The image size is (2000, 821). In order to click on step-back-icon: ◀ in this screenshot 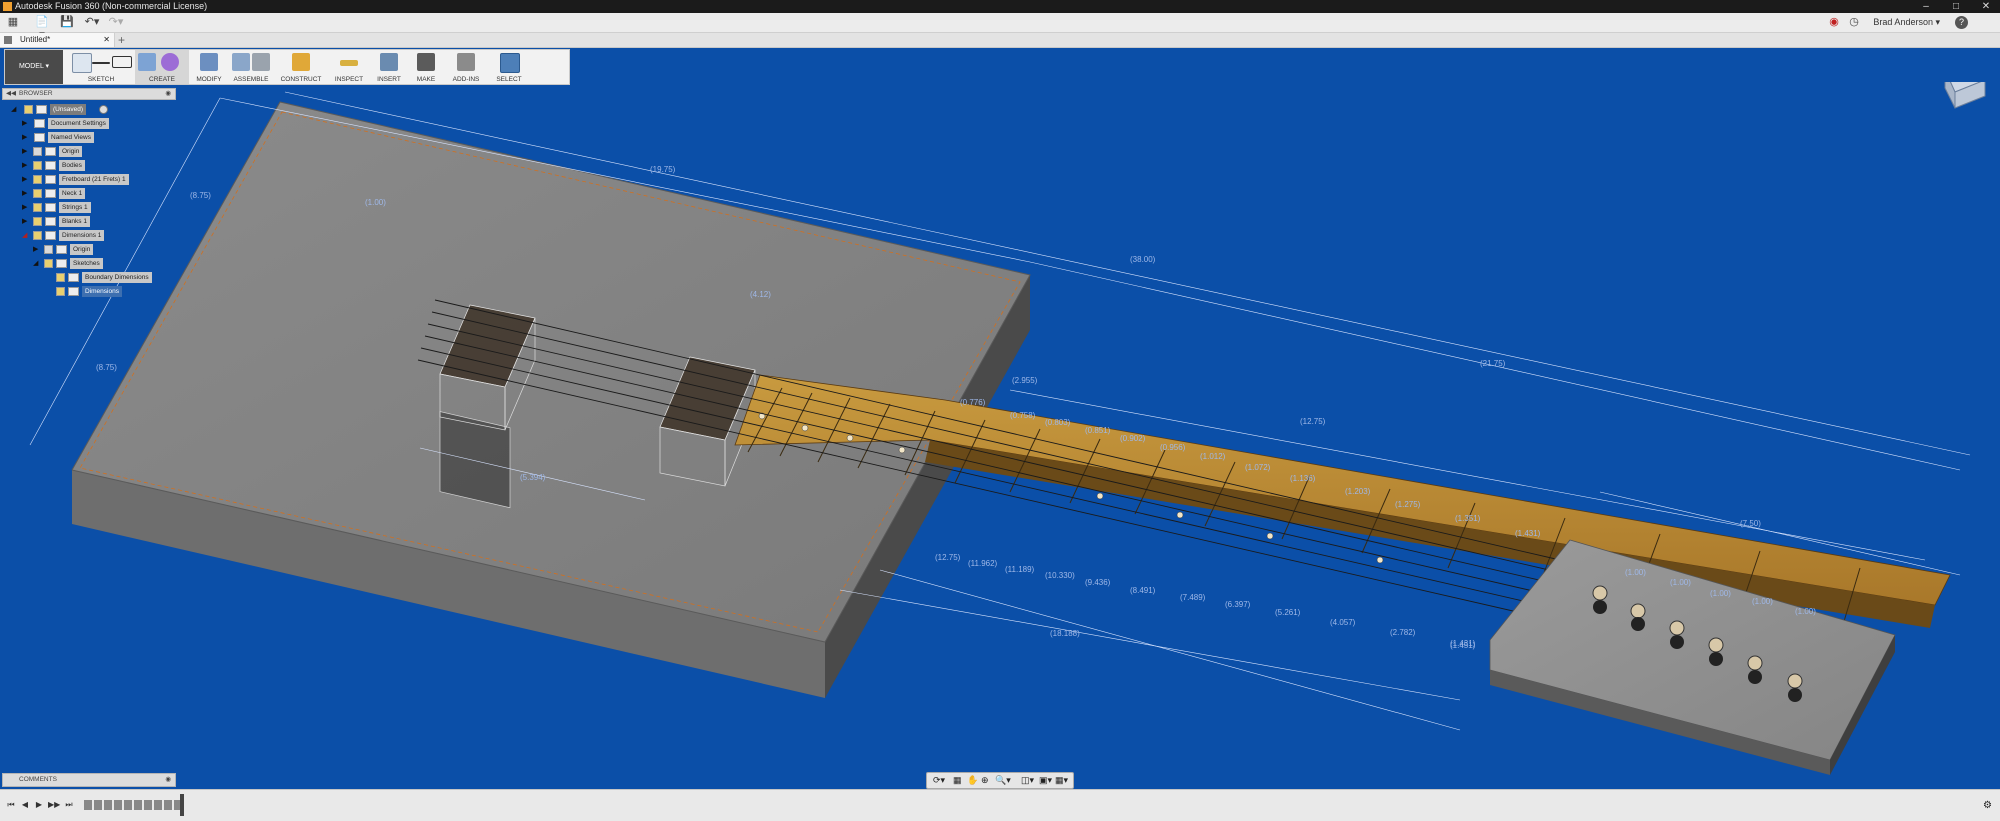, I will do `click(25, 805)`.